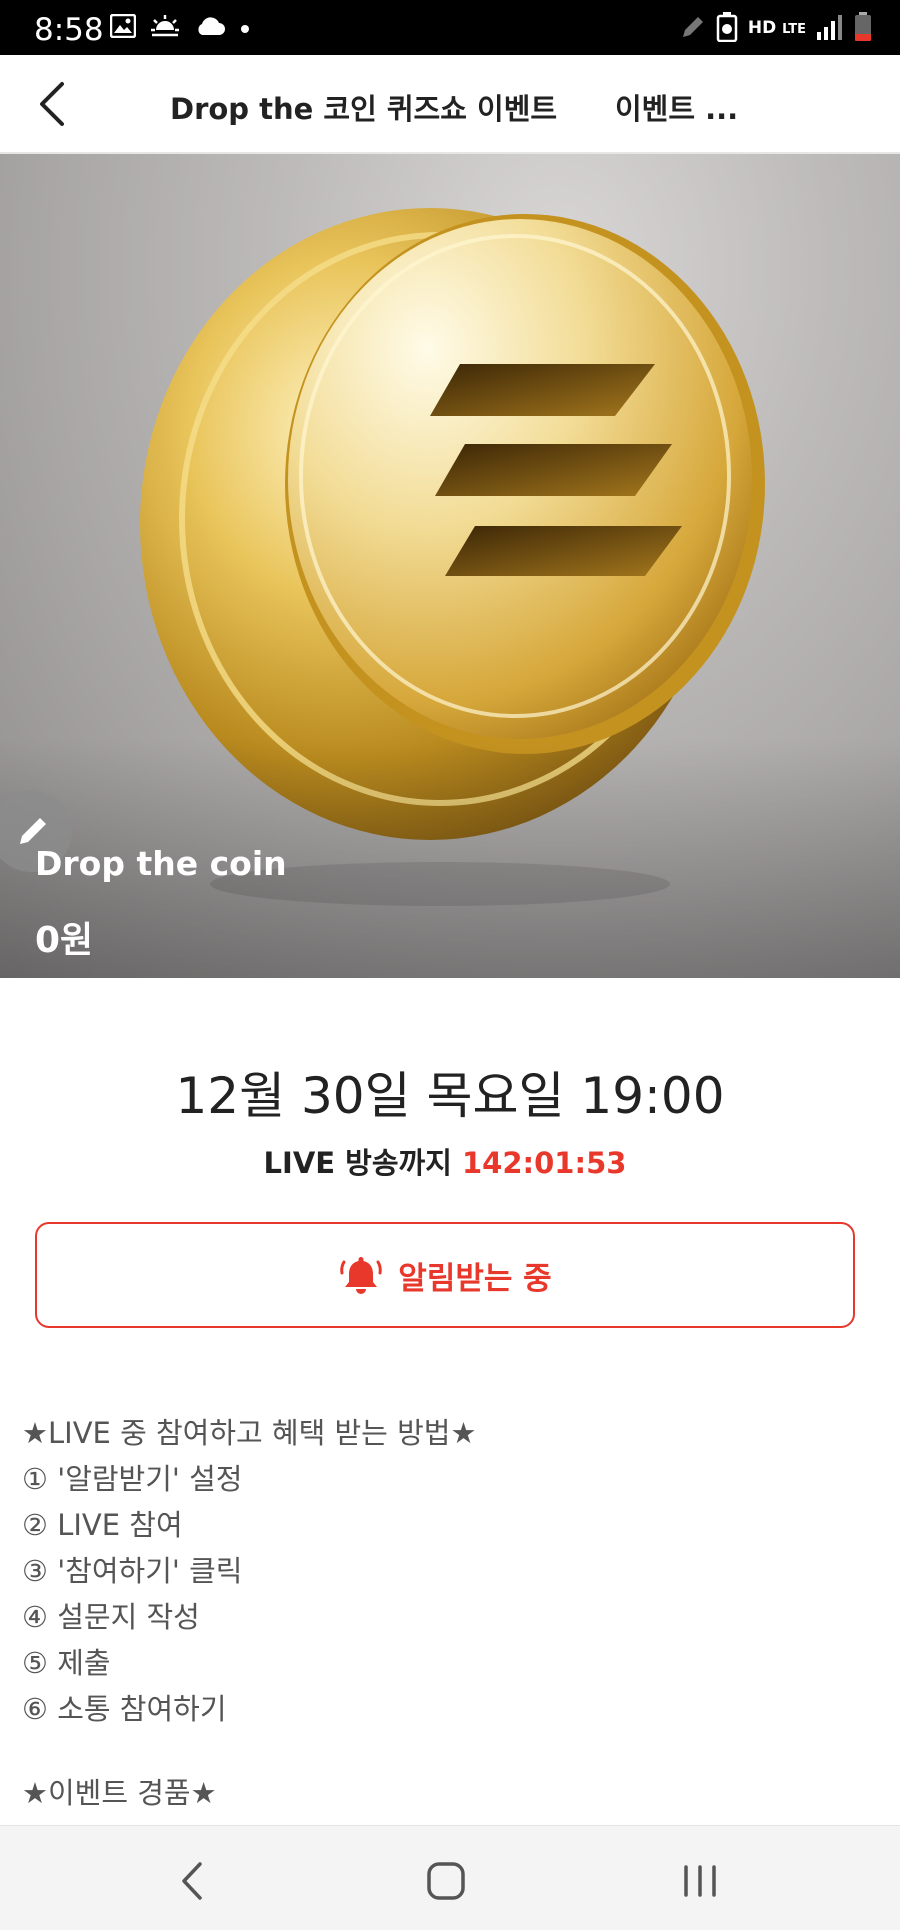  What do you see at coordinates (165, 28) in the screenshot?
I see `sun-icon` at bounding box center [165, 28].